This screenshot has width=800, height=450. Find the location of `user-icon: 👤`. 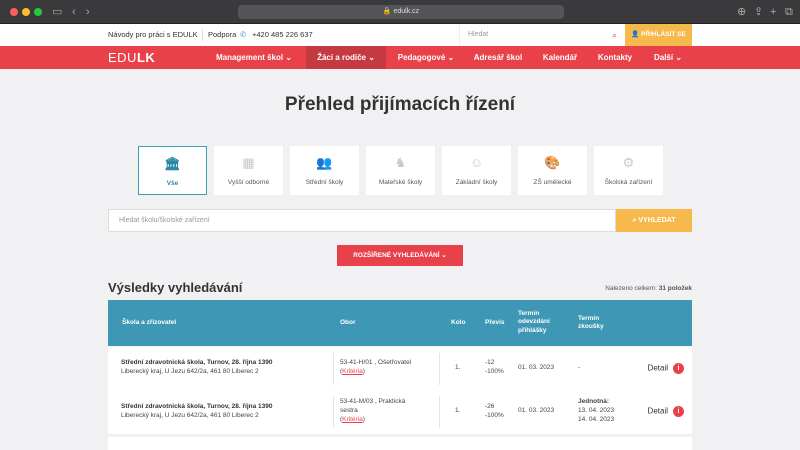

user-icon: 👤 is located at coordinates (635, 34).